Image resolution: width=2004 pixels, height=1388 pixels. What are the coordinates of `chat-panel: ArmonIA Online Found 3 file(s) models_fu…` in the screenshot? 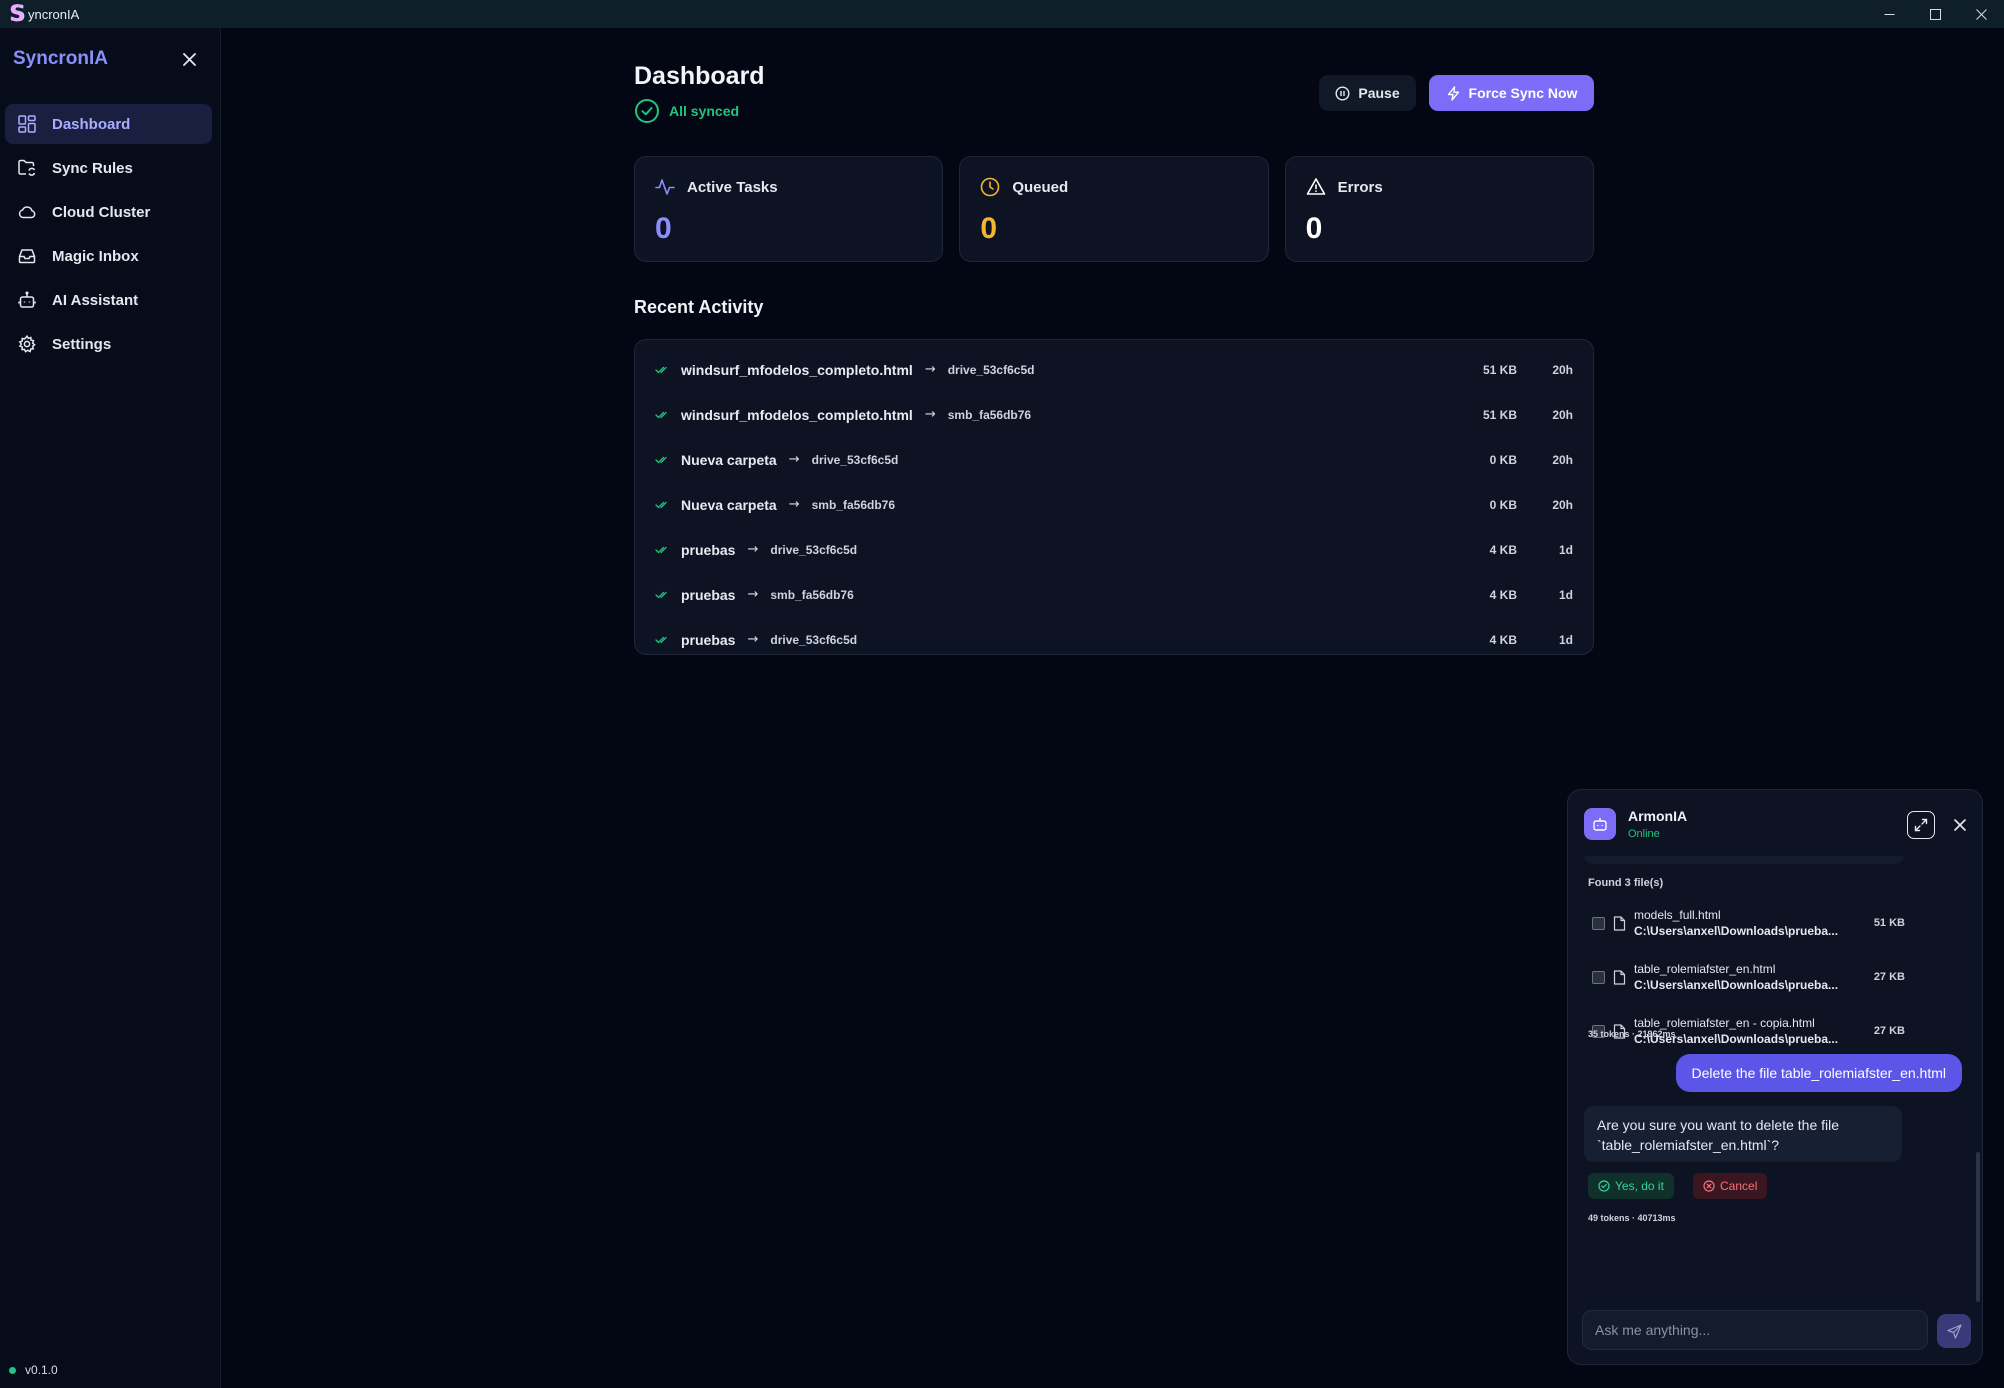 It's located at (1775, 1077).